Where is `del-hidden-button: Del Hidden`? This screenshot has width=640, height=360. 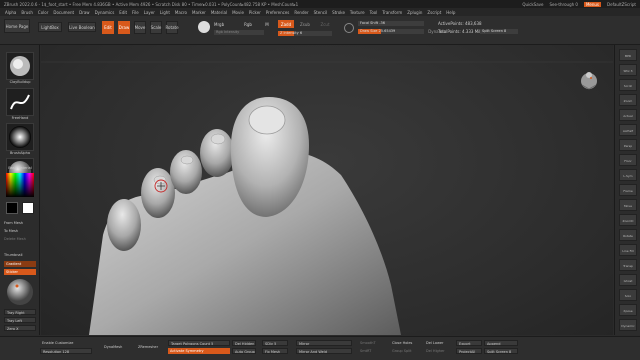
del-hidden-button: Del Hidden is located at coordinates (244, 343).